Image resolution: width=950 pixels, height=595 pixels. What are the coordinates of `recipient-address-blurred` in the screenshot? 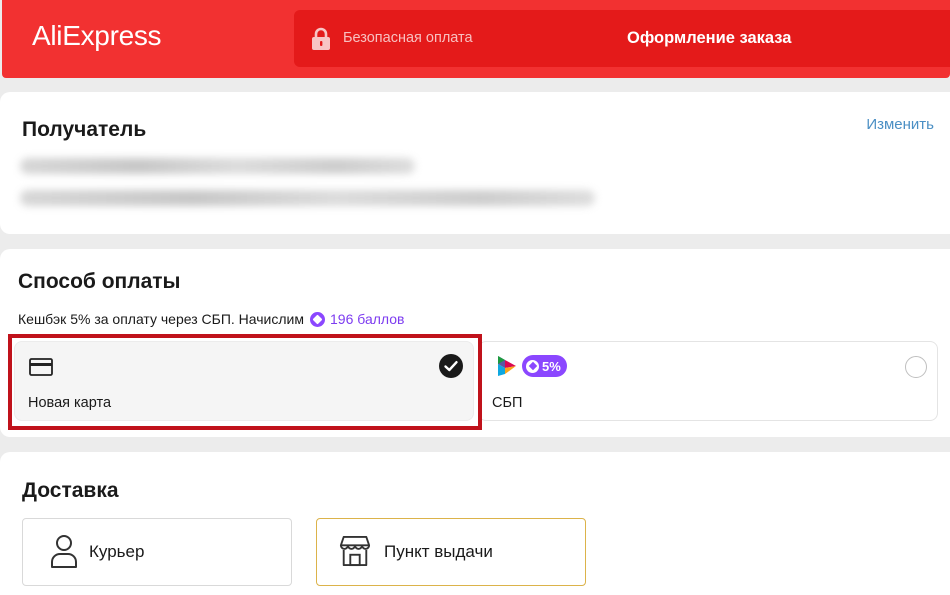 It's located at (307, 198).